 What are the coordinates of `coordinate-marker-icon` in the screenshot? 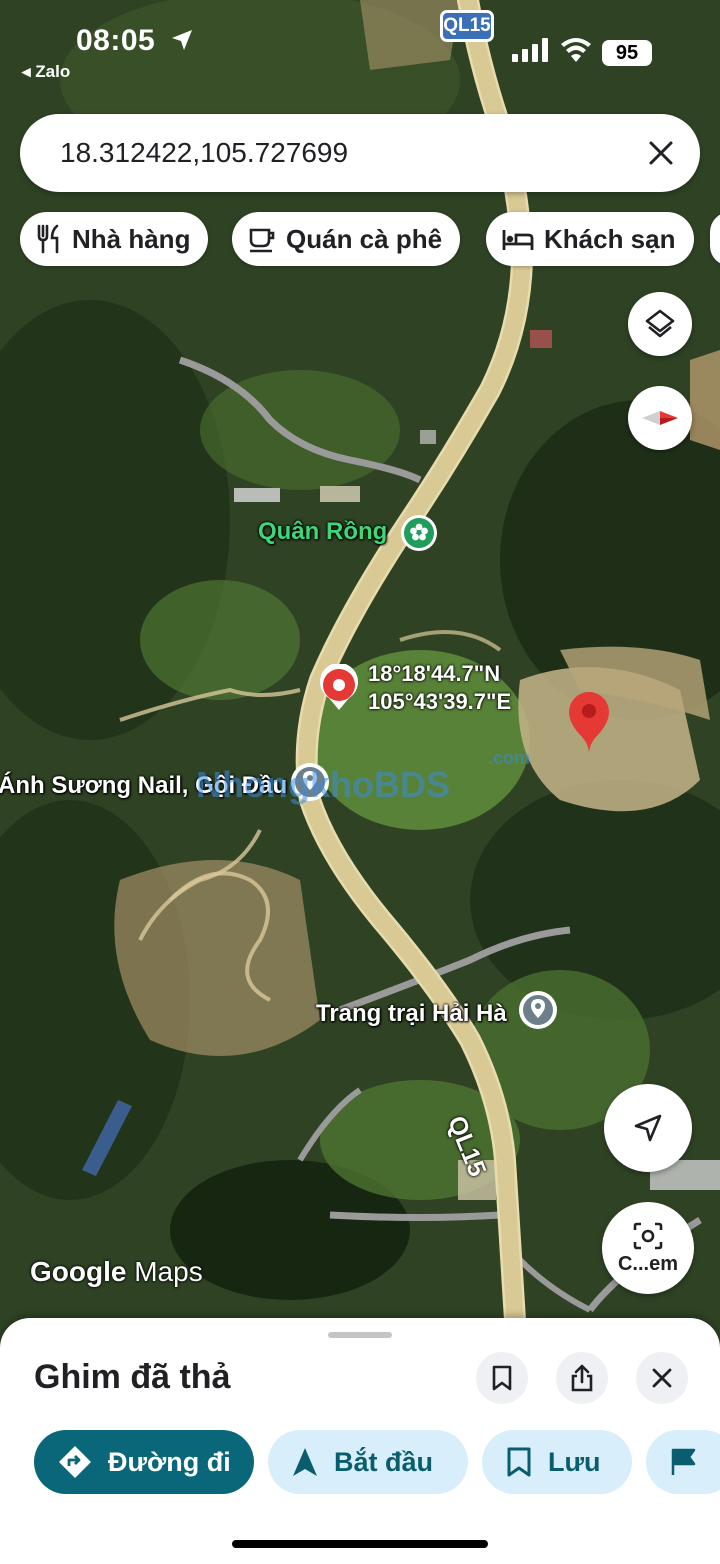 It's located at (339, 688).